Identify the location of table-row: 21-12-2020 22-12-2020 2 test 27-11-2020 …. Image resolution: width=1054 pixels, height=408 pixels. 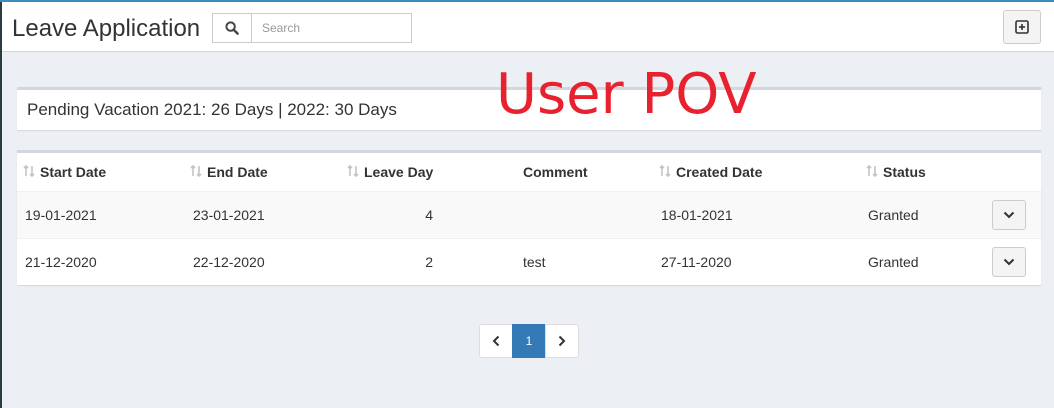
(529, 261).